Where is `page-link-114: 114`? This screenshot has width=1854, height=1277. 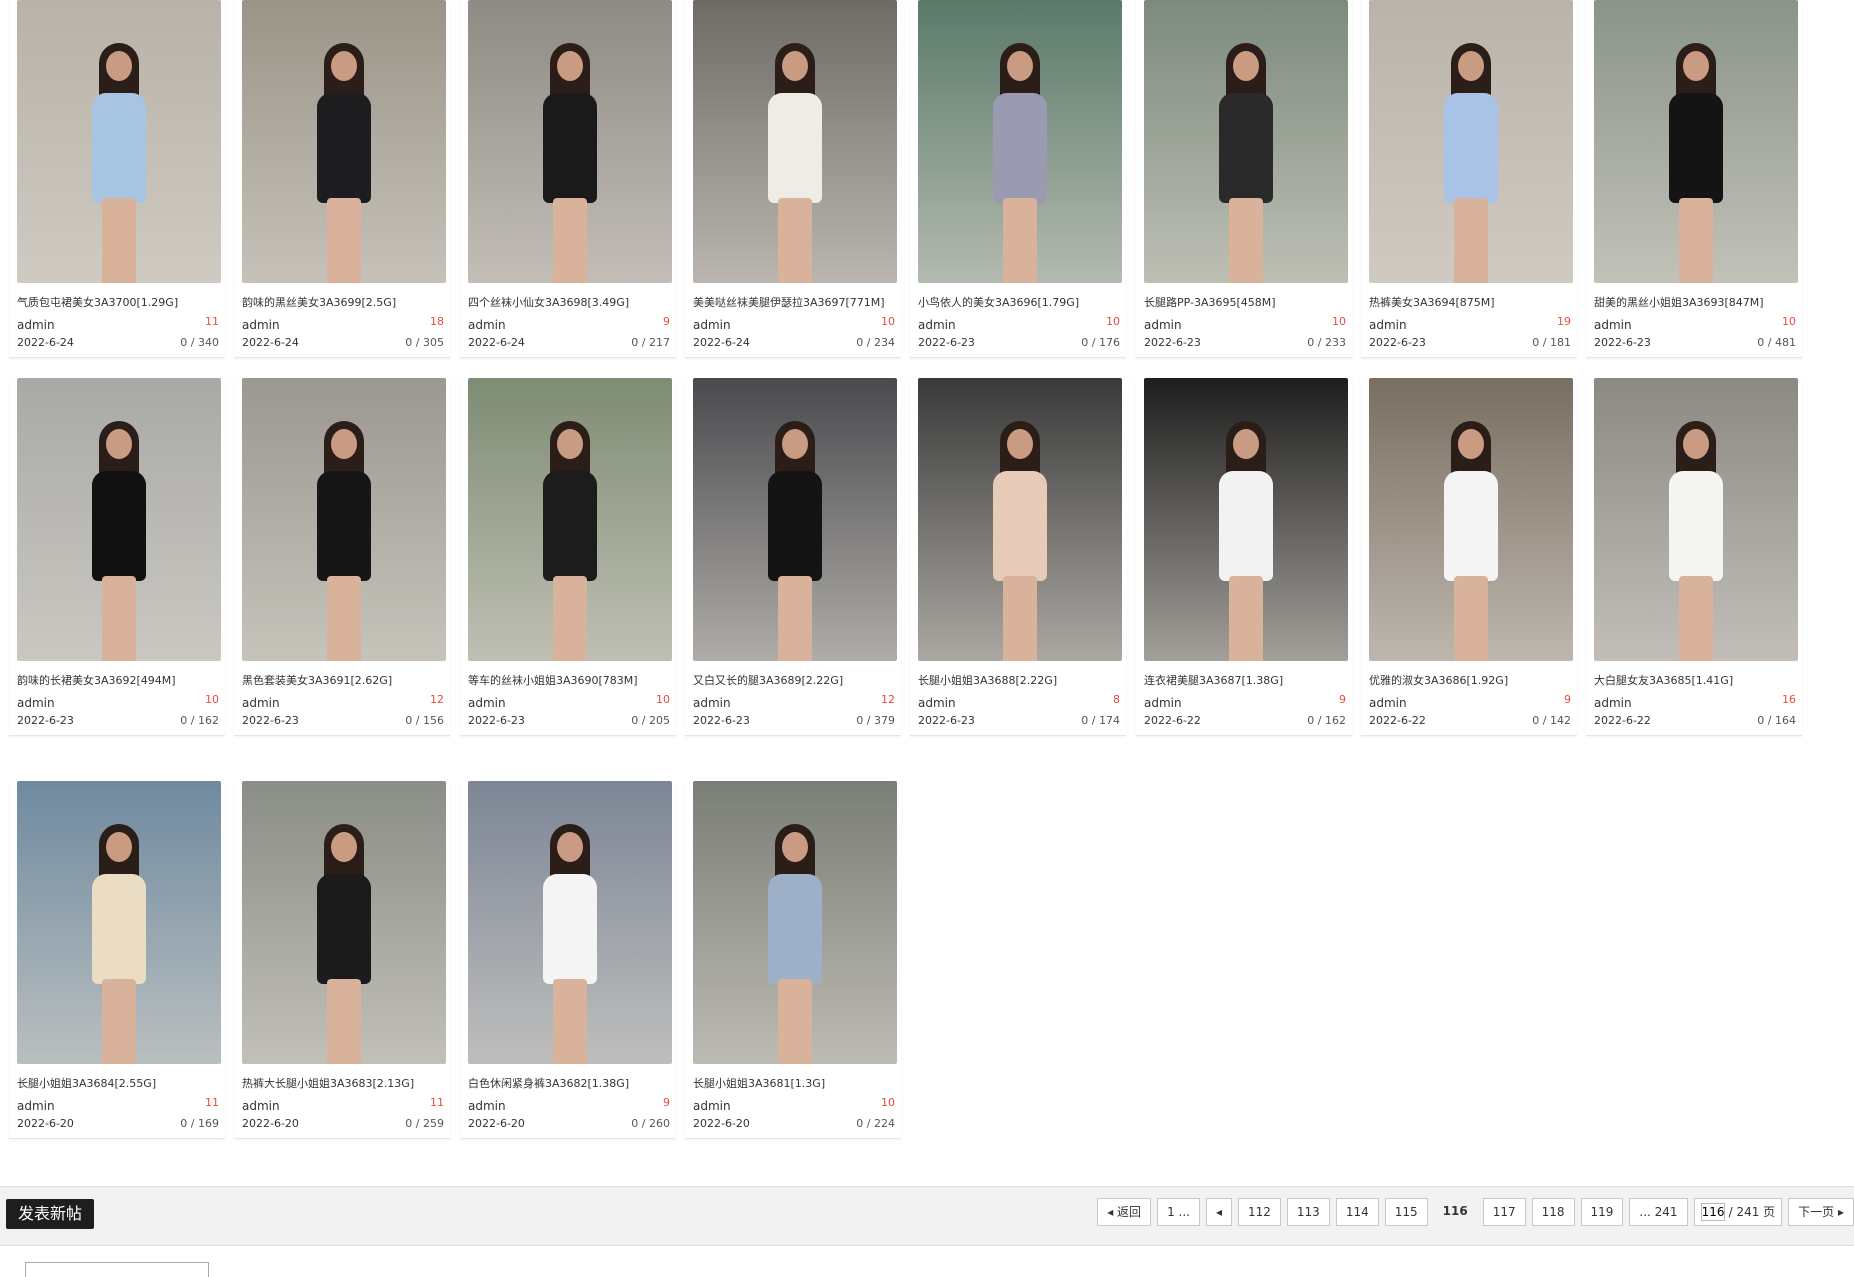
page-link-114: 114 is located at coordinates (1357, 1212).